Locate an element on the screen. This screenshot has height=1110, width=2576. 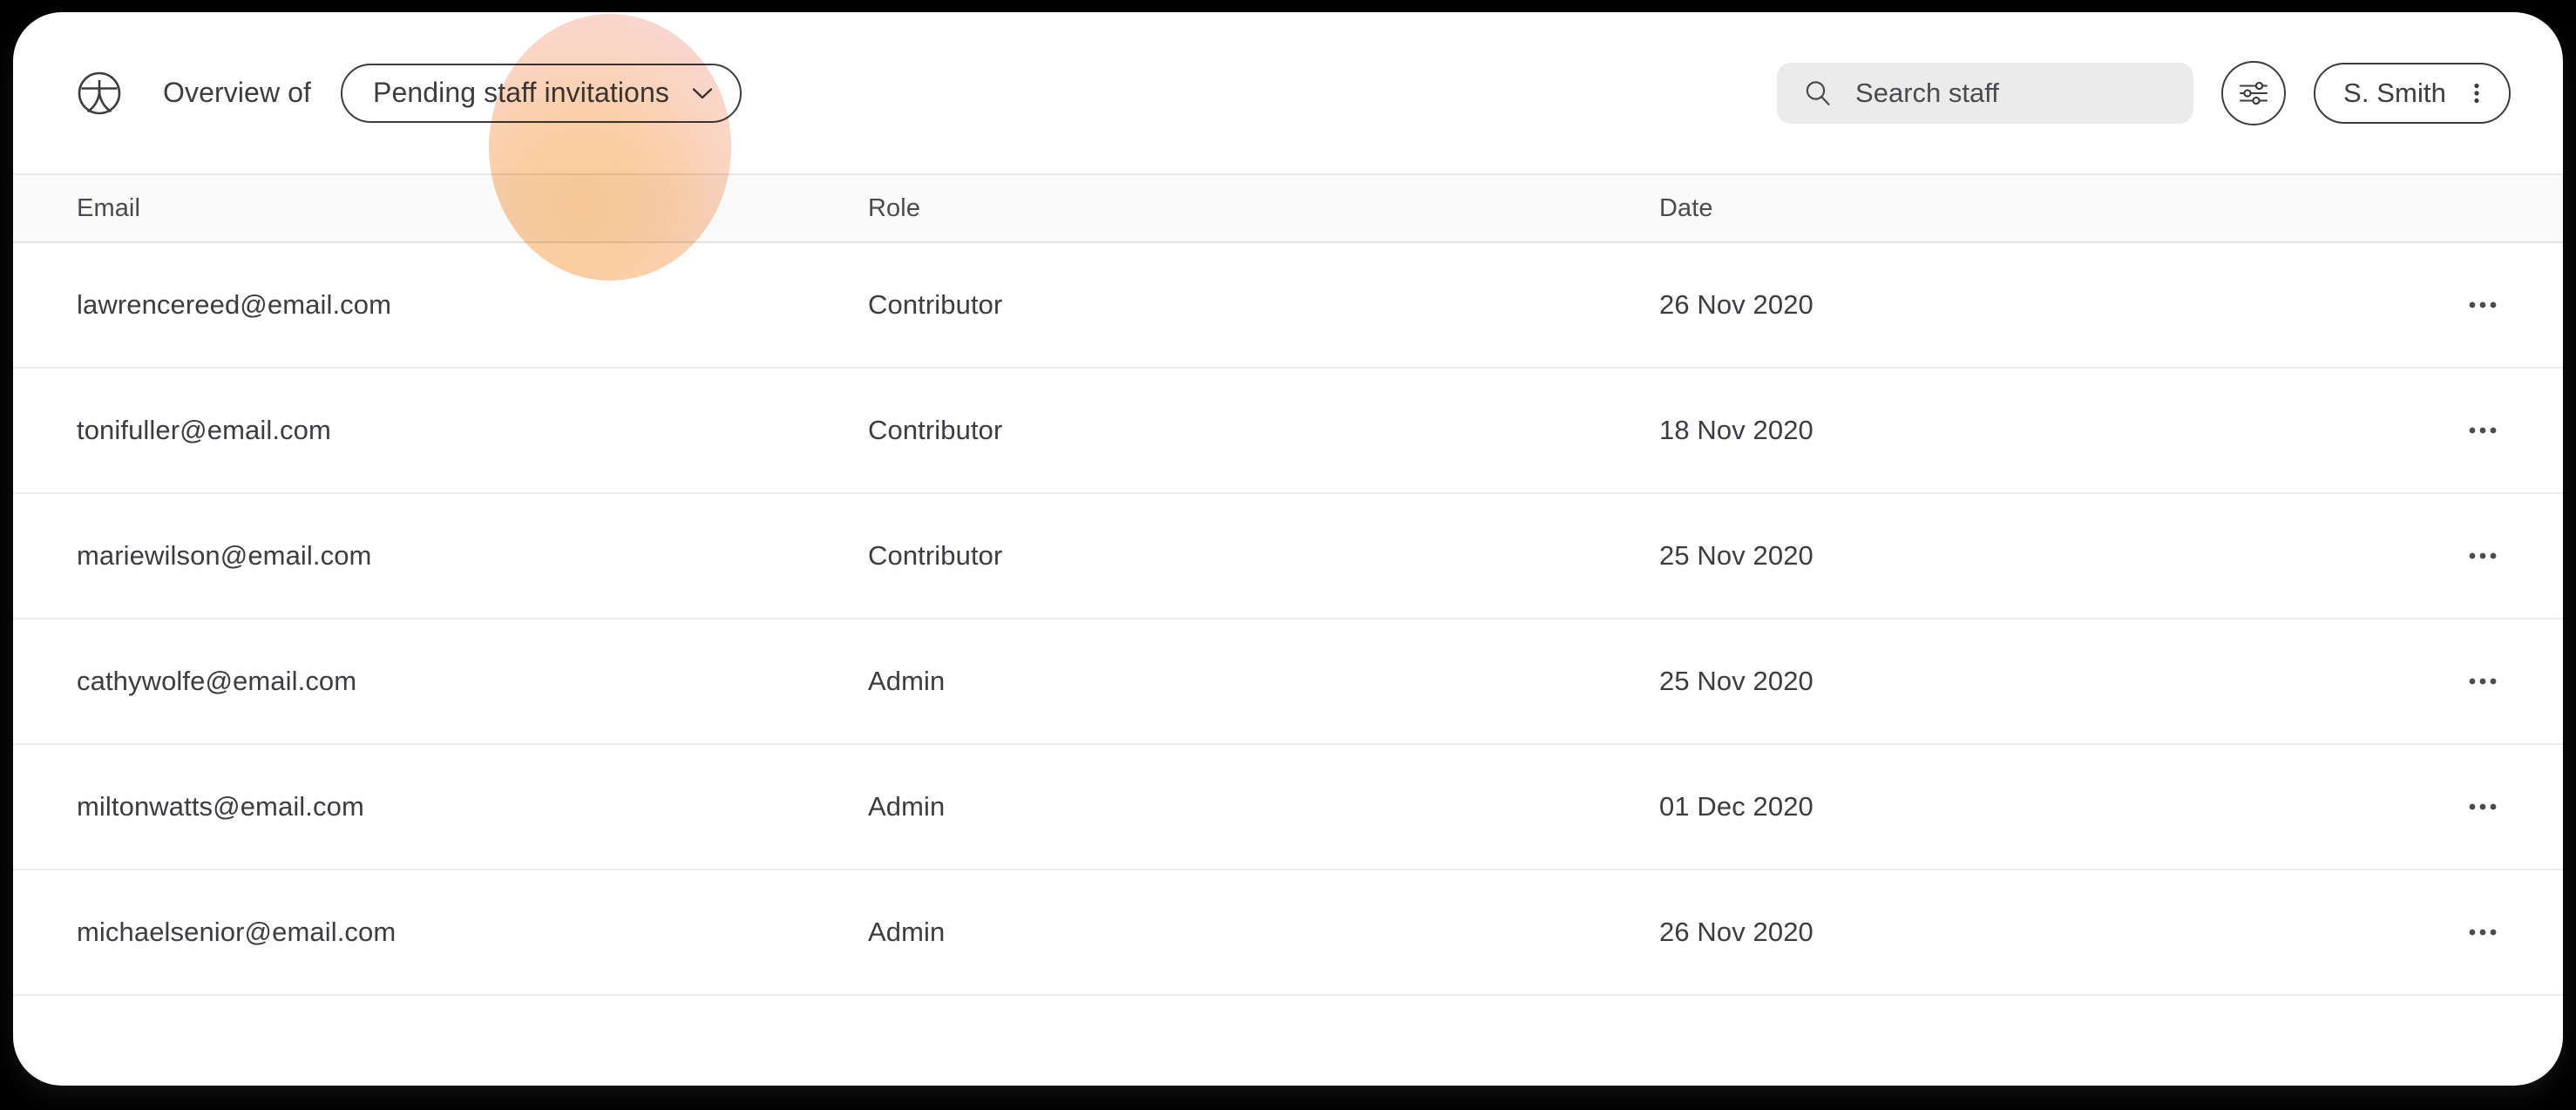
table-header-row: Email Role Date is located at coordinates (1288, 208).